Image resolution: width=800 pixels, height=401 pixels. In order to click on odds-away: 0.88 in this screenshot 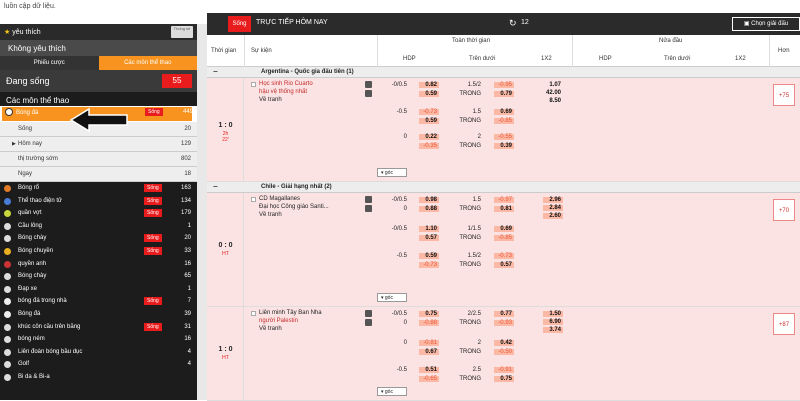, I will do `click(429, 209)`.